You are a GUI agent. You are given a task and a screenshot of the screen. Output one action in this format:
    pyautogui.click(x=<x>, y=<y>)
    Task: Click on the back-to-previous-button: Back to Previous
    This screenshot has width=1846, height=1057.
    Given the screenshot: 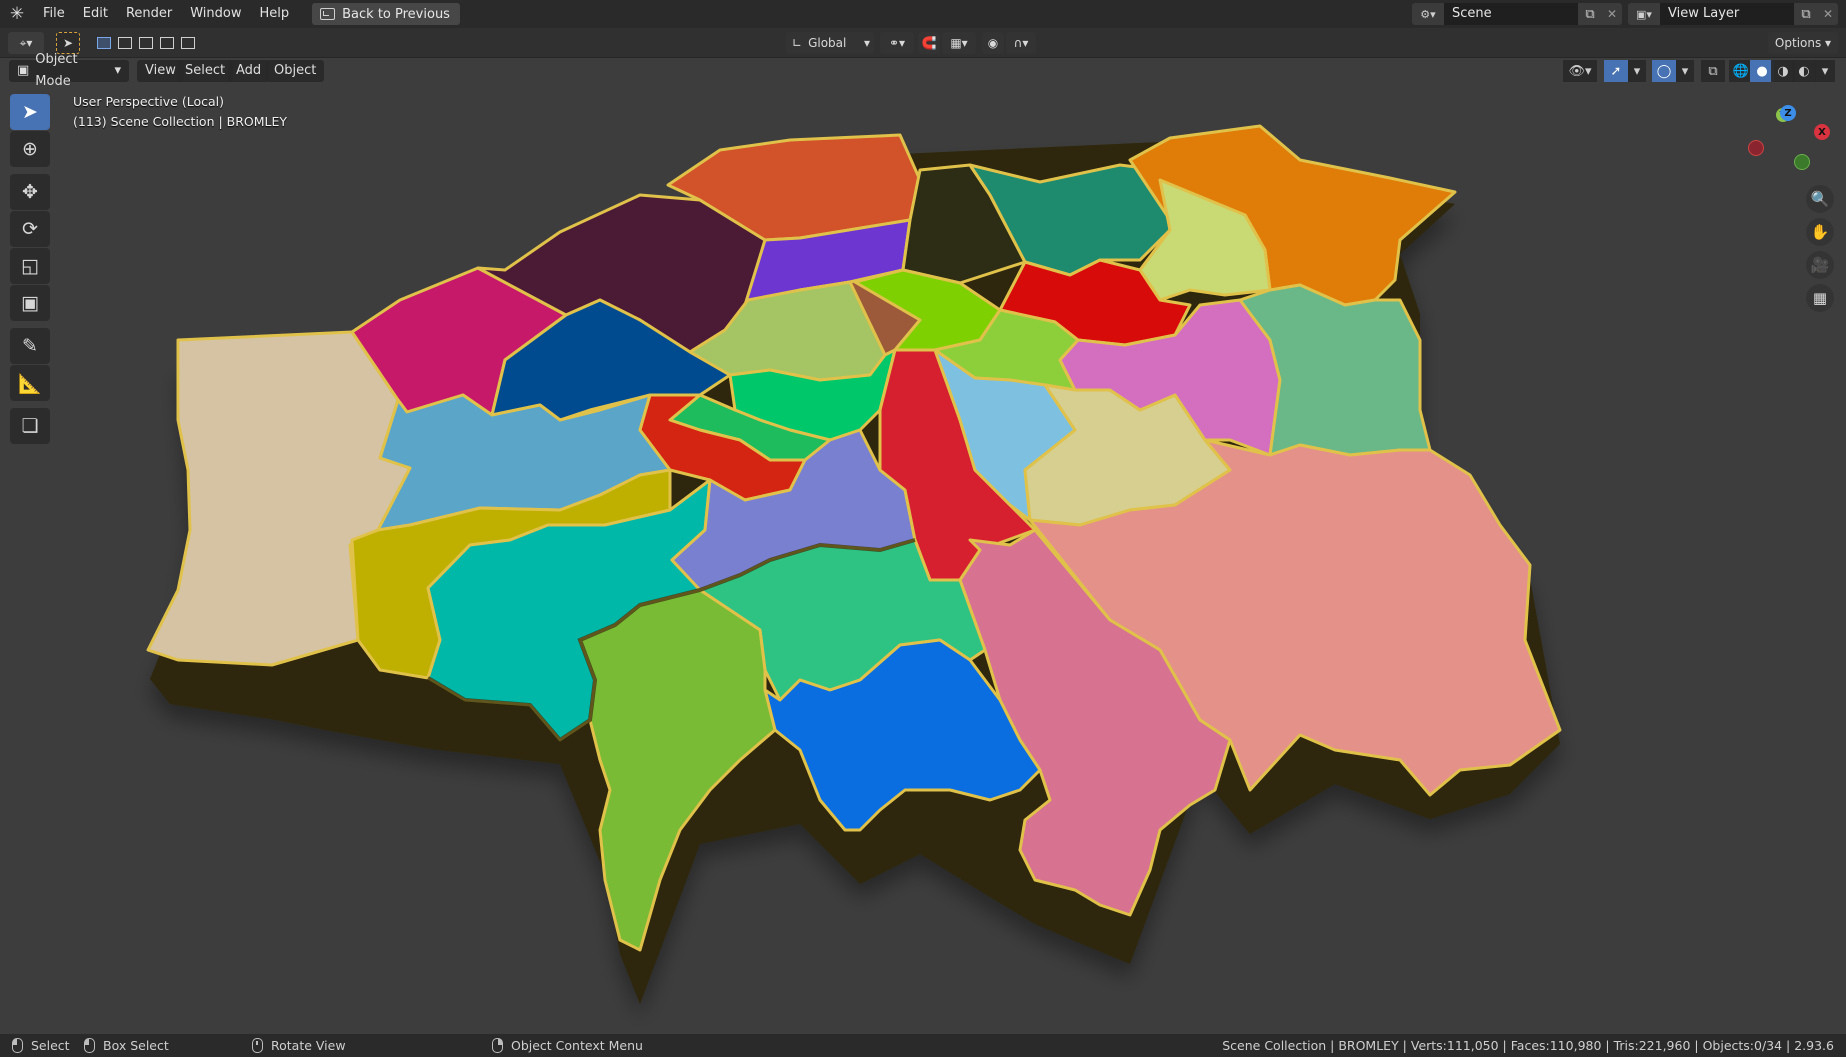 What is the action you would take?
    pyautogui.click(x=386, y=14)
    